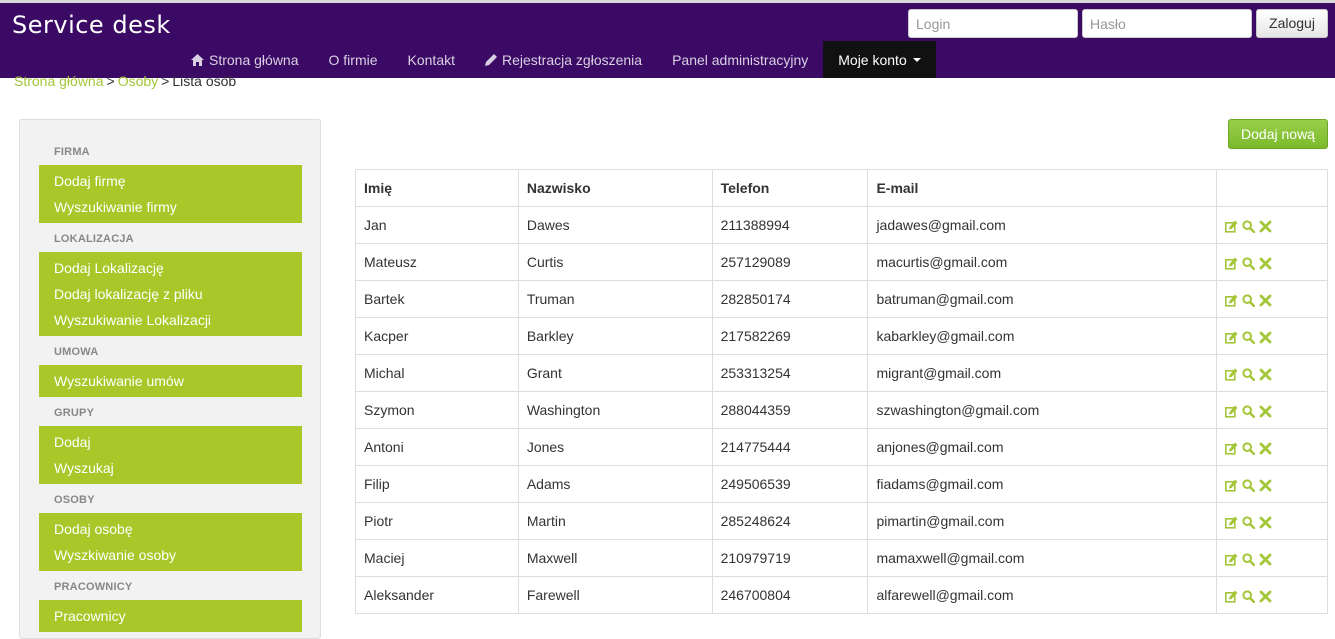 The width and height of the screenshot is (1335, 639). I want to click on cell-email: migrant@gmail.com, so click(1042, 373).